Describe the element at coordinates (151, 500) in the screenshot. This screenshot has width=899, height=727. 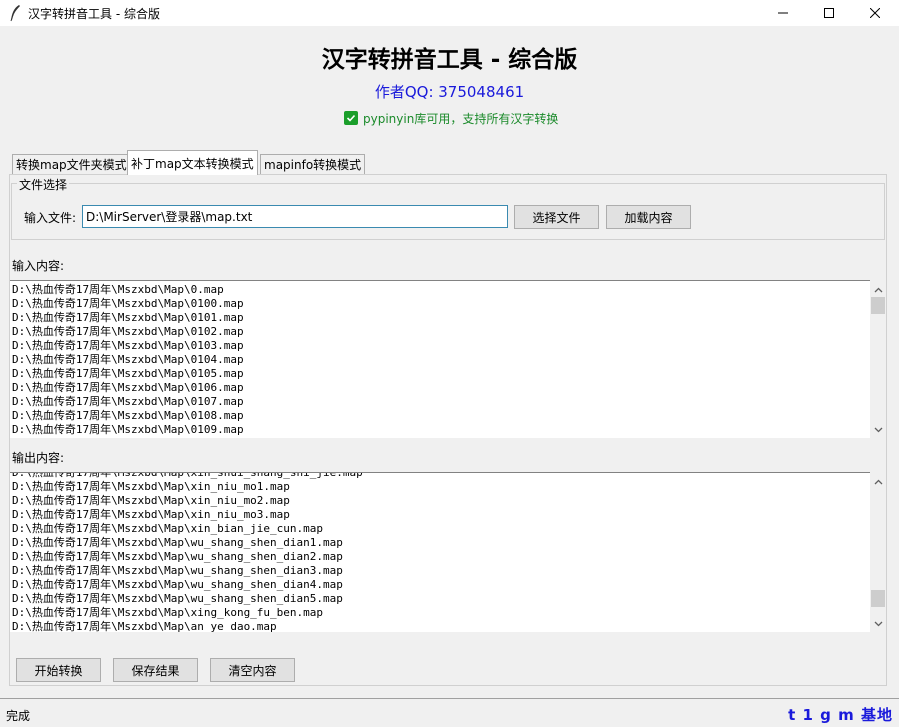
I see `text-line: D:\热血传奇17周年\Mszxbd\Map\xin_niu_mo2.map` at that location.